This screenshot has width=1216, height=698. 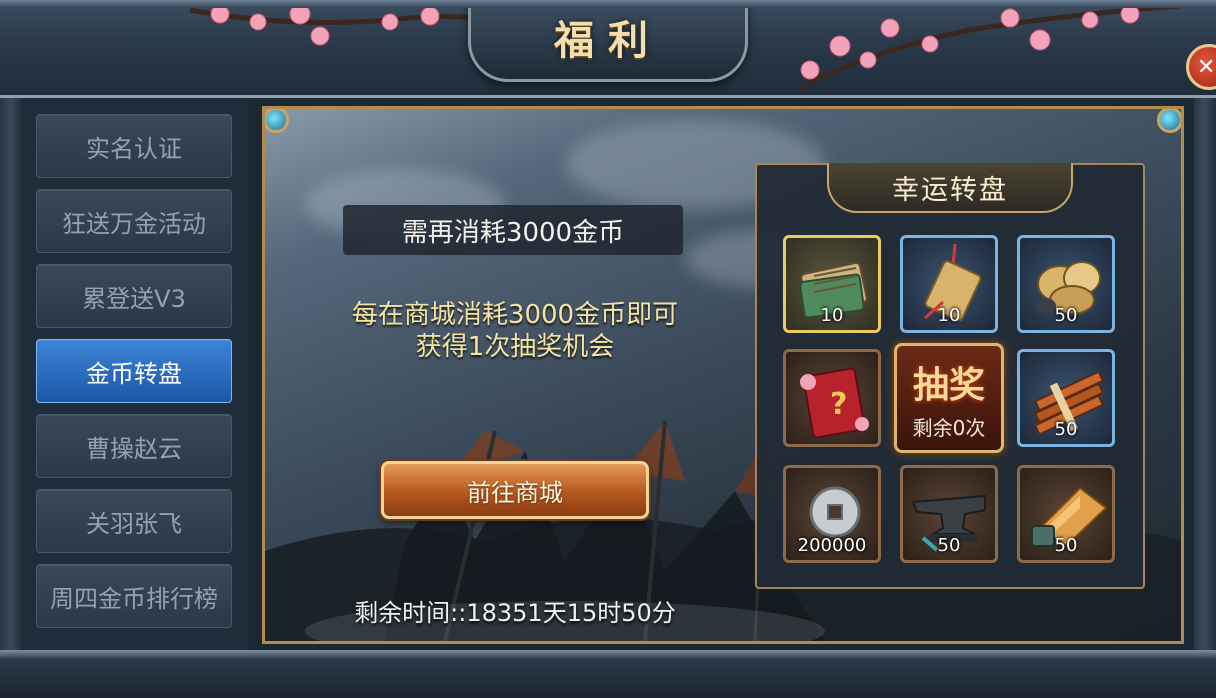 I want to click on prize-slot-mystery-book: ?, so click(x=832, y=398).